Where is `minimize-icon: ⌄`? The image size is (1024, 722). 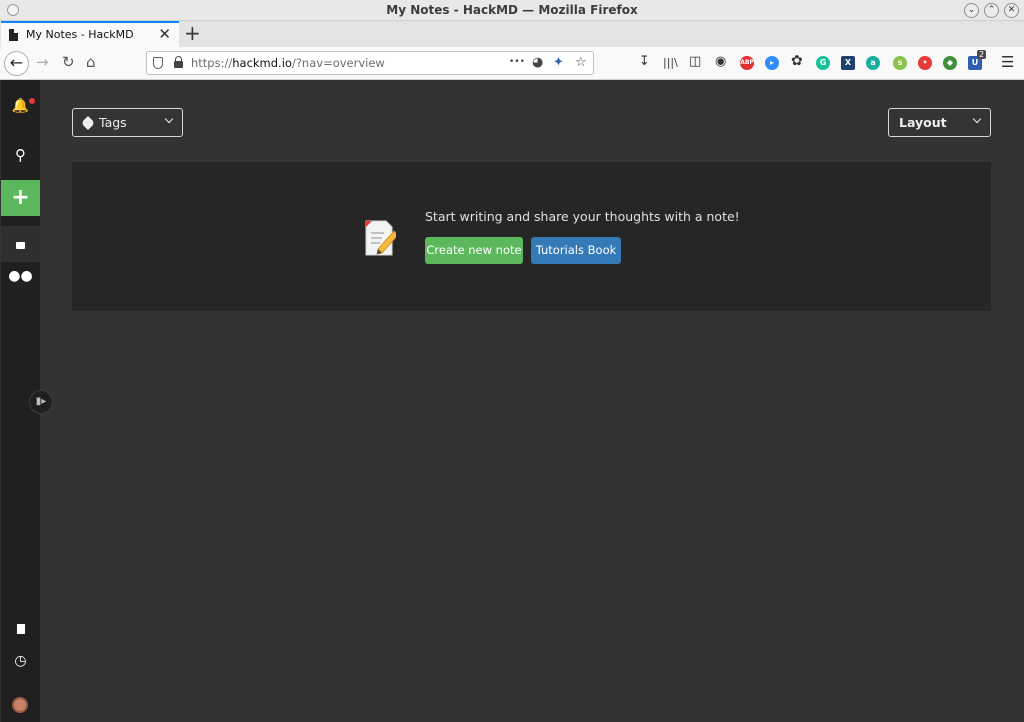 minimize-icon: ⌄ is located at coordinates (971, 10).